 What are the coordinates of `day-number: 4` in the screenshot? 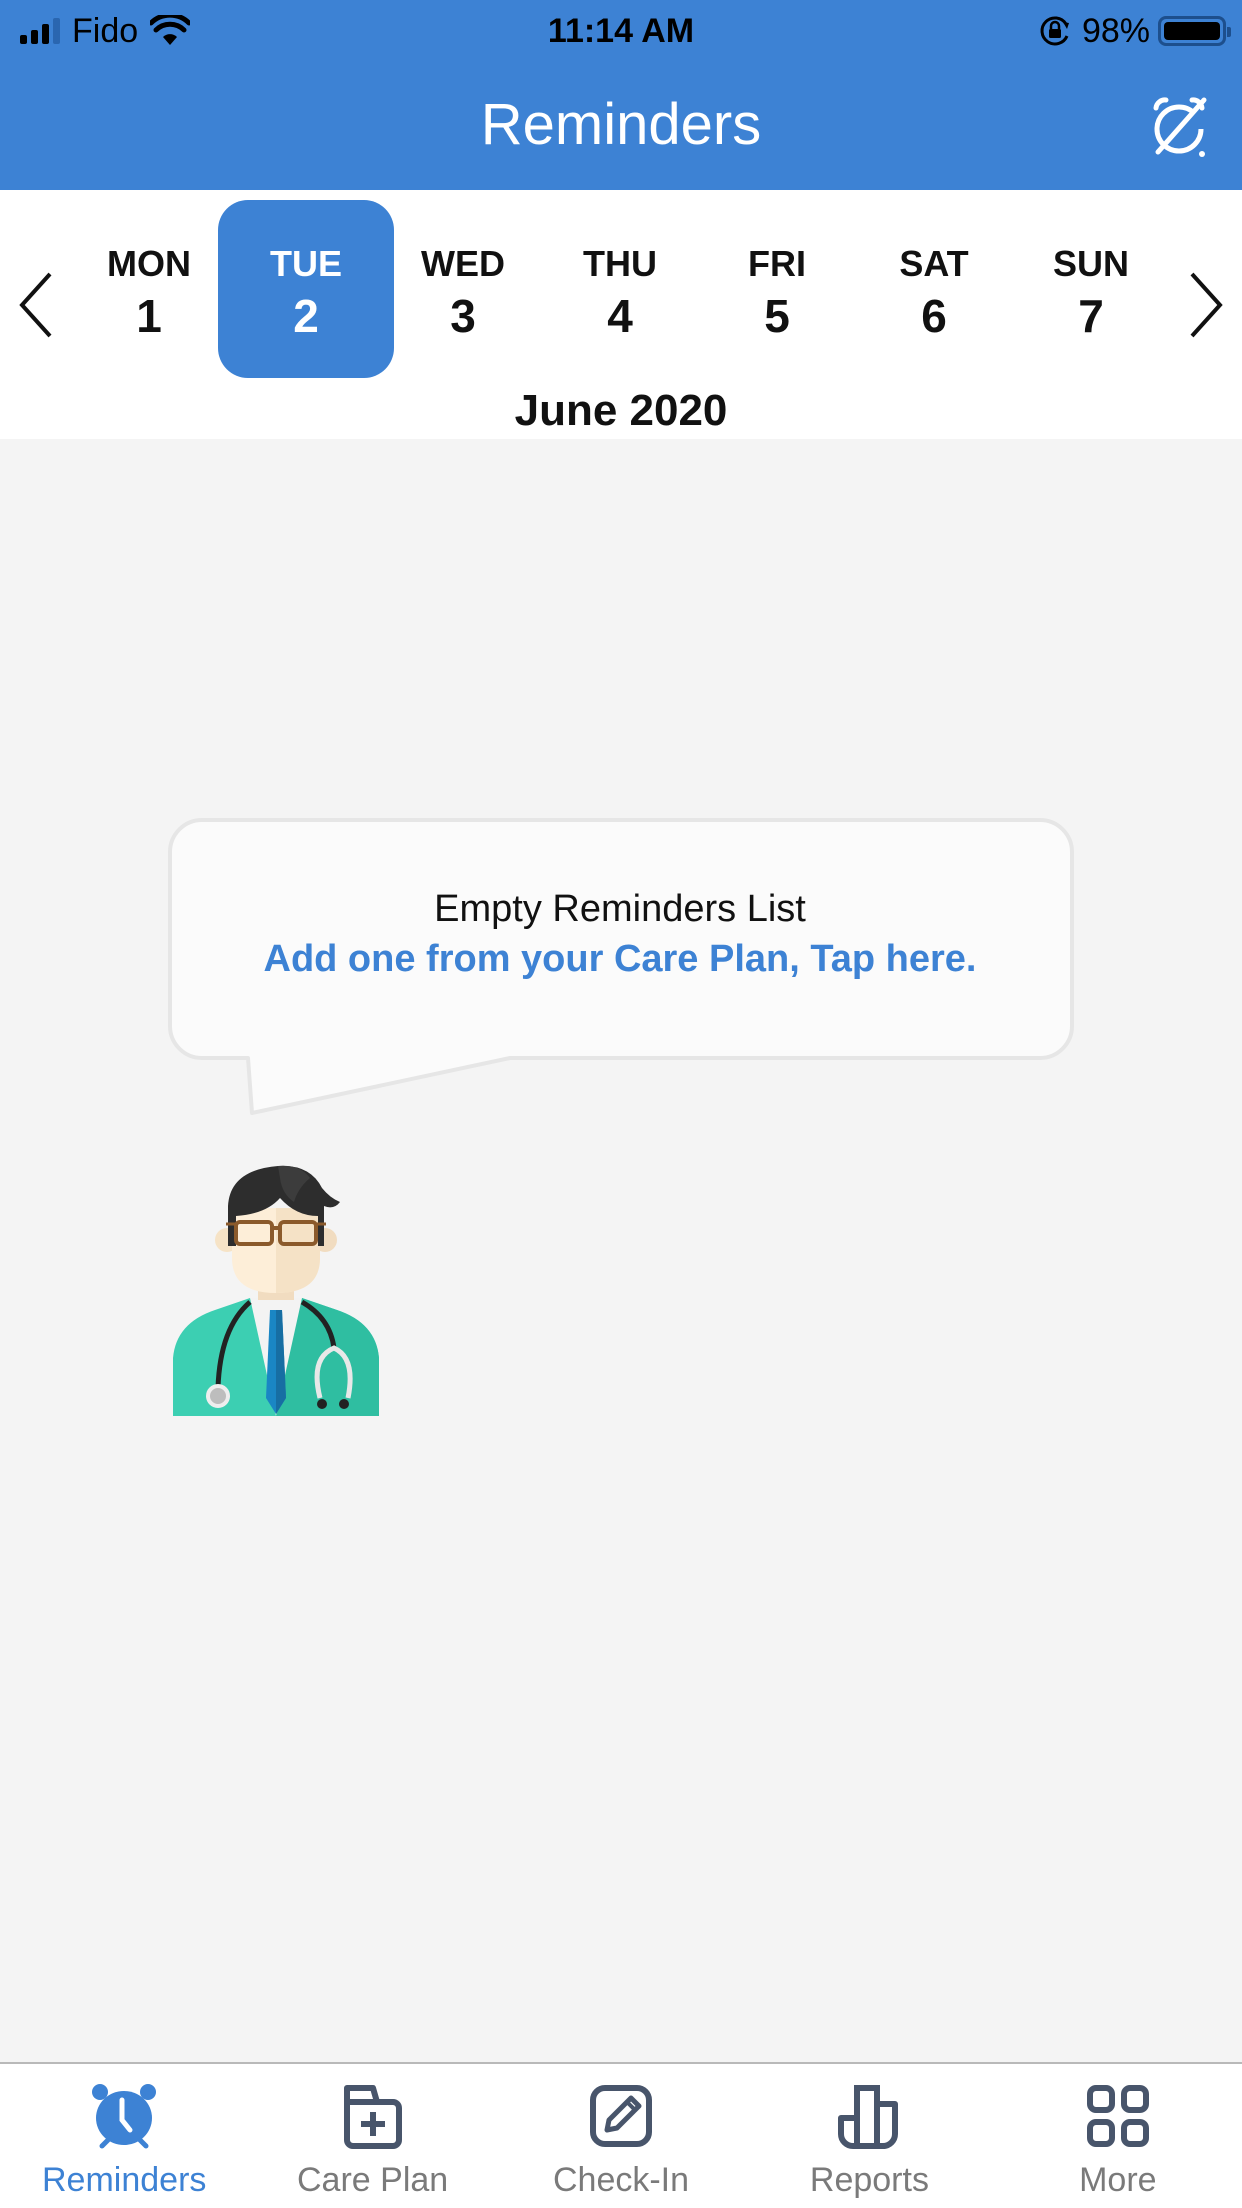 It's located at (620, 316).